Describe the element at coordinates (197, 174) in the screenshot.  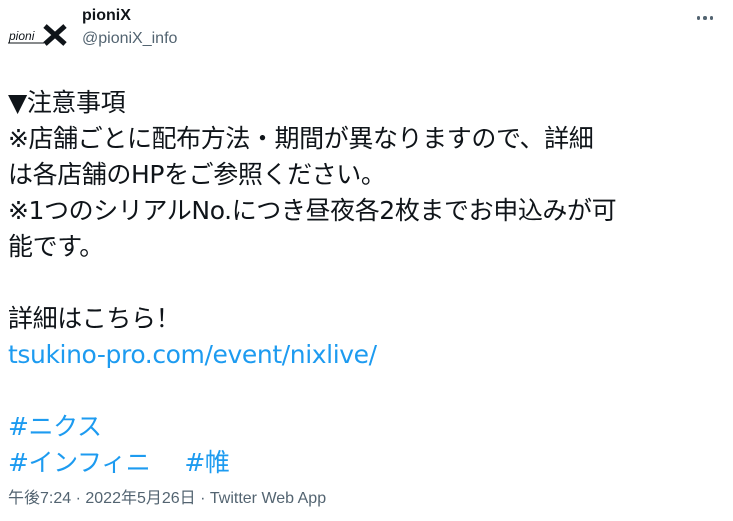
I see `tweet-text-line: は各店舗のHPをご参照ください。` at that location.